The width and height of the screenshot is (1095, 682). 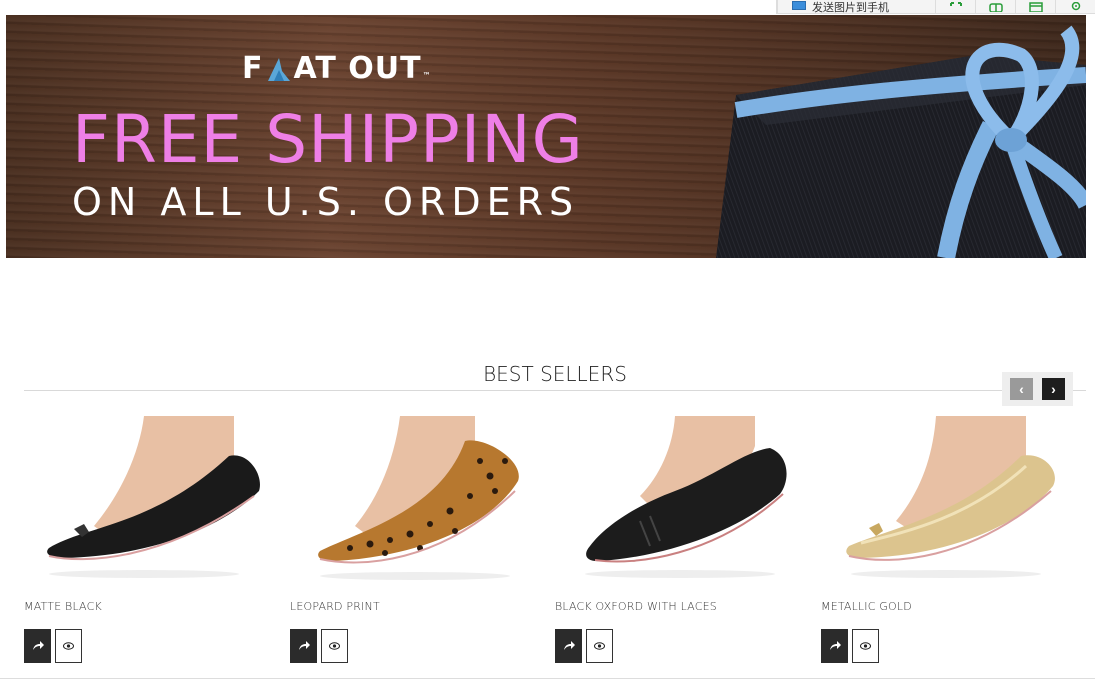 I want to click on product-name: LEOPARD PRINT, so click(x=335, y=606).